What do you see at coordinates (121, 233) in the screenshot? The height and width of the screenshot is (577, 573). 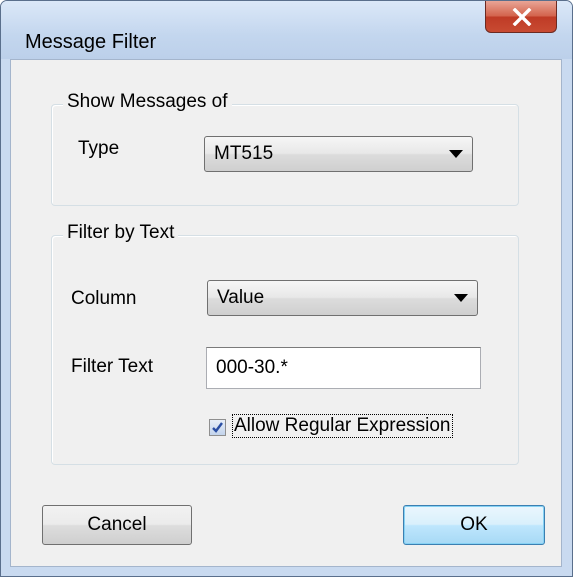 I see `filter-by-text-legend: Filter by Text` at bounding box center [121, 233].